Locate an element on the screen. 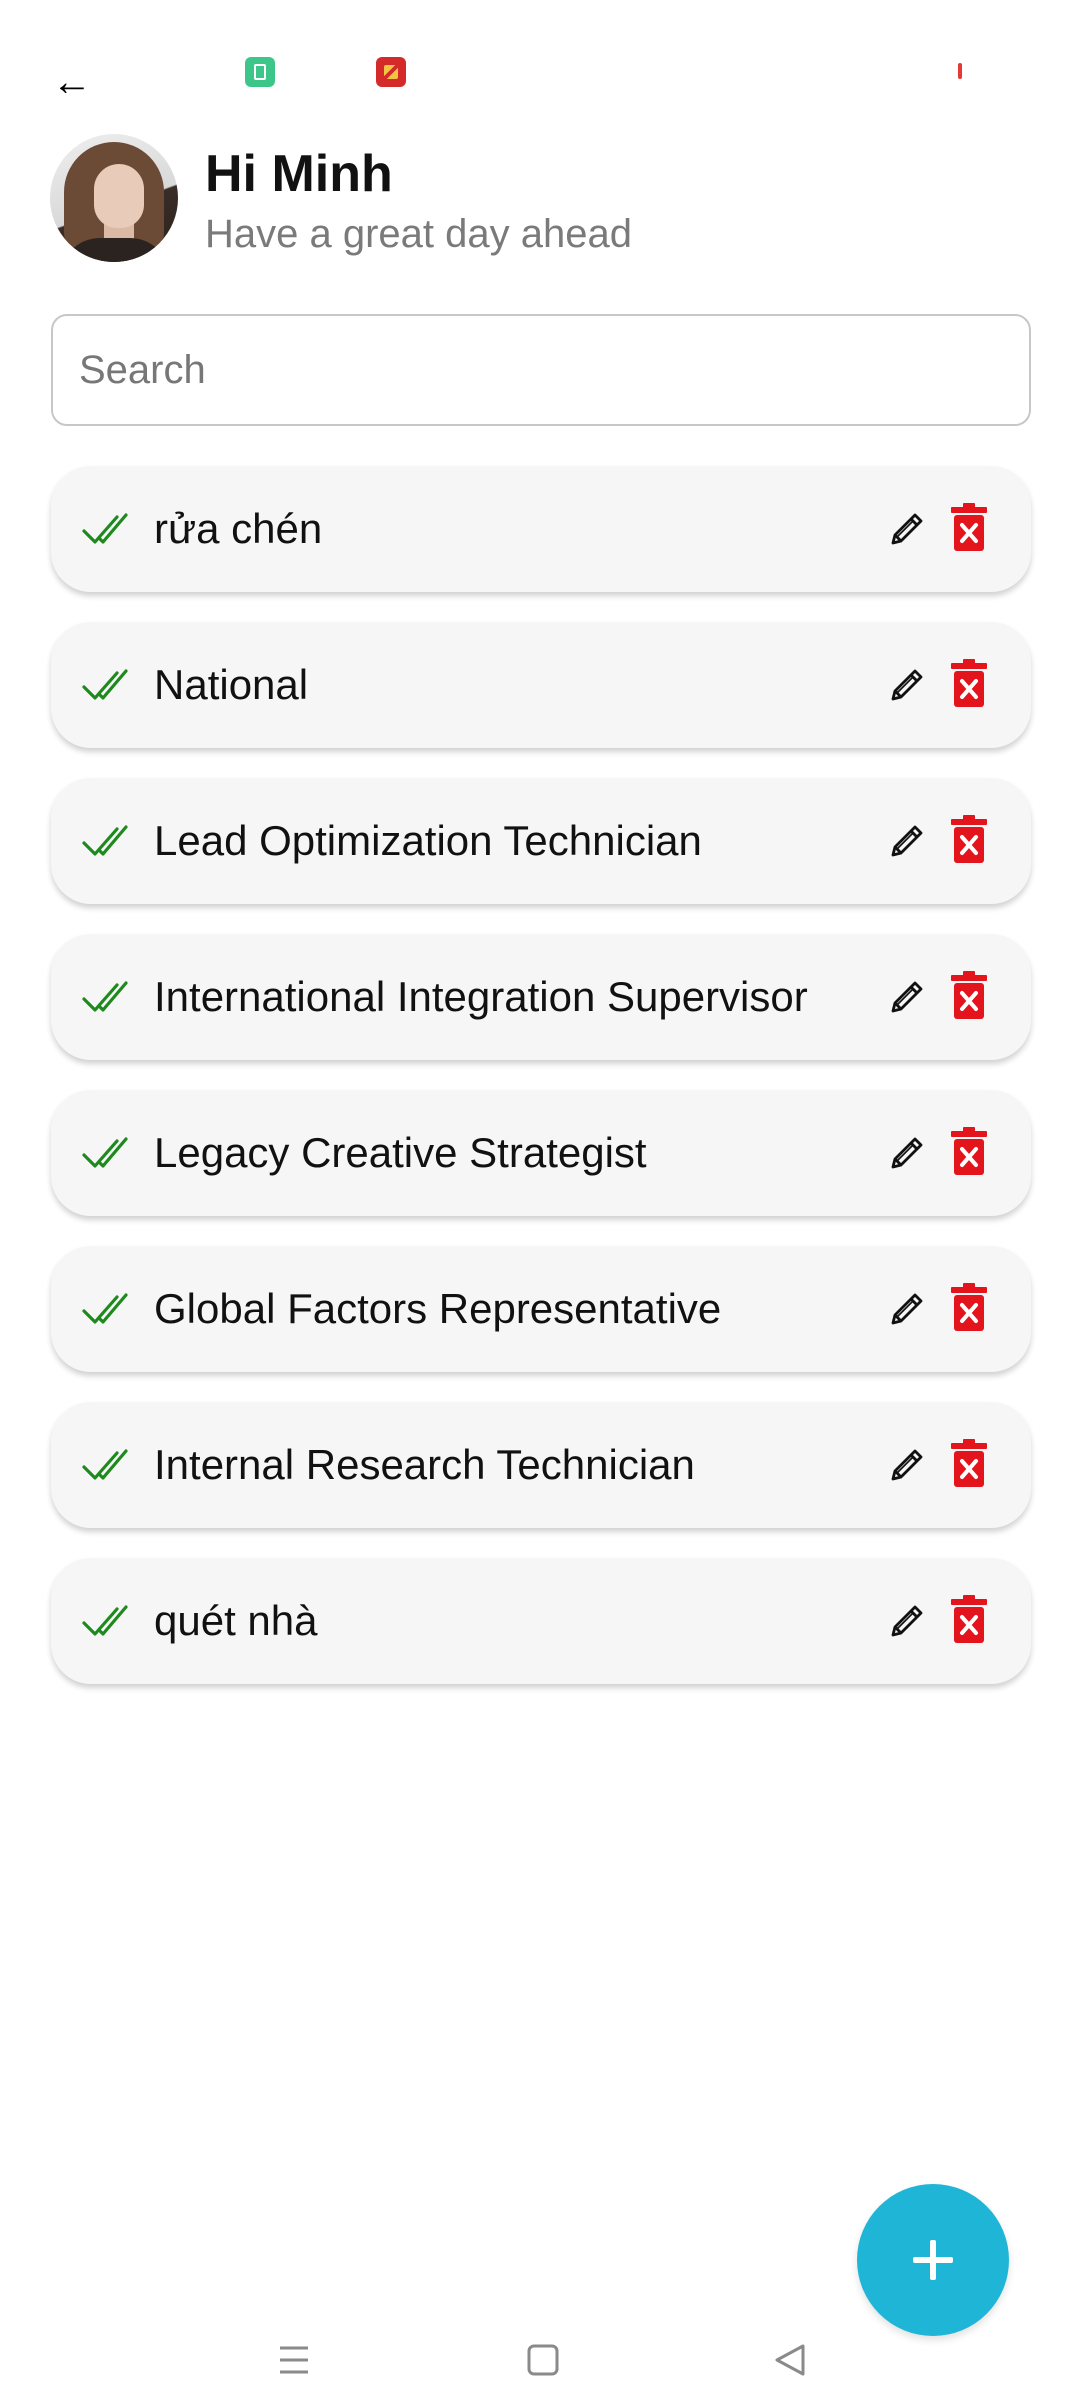  search-box is located at coordinates (541, 370).